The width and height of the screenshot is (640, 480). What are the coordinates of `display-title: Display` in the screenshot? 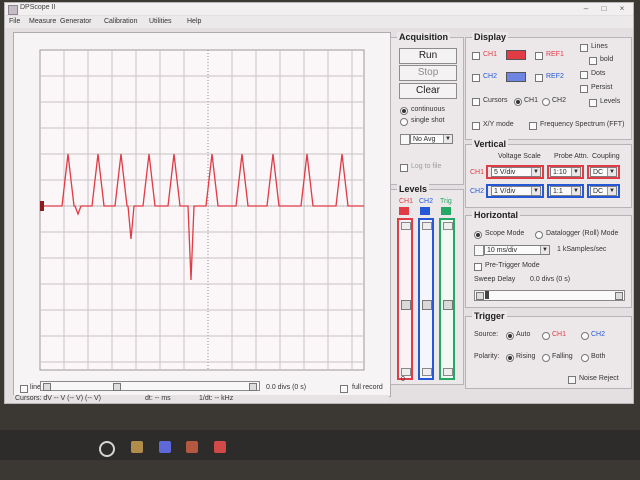 It's located at (490, 37).